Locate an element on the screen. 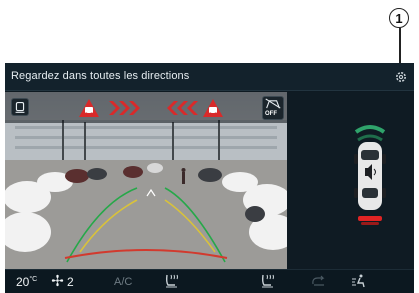  air-recirculation-icon is located at coordinates (319, 281).